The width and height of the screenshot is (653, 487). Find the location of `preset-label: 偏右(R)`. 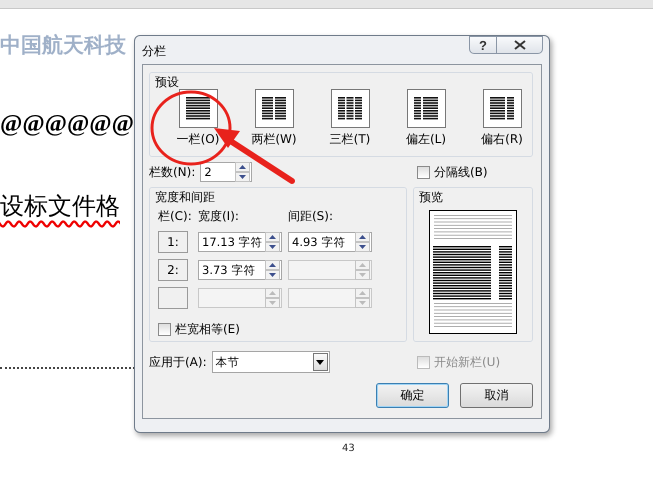

preset-label: 偏右(R) is located at coordinates (502, 139).